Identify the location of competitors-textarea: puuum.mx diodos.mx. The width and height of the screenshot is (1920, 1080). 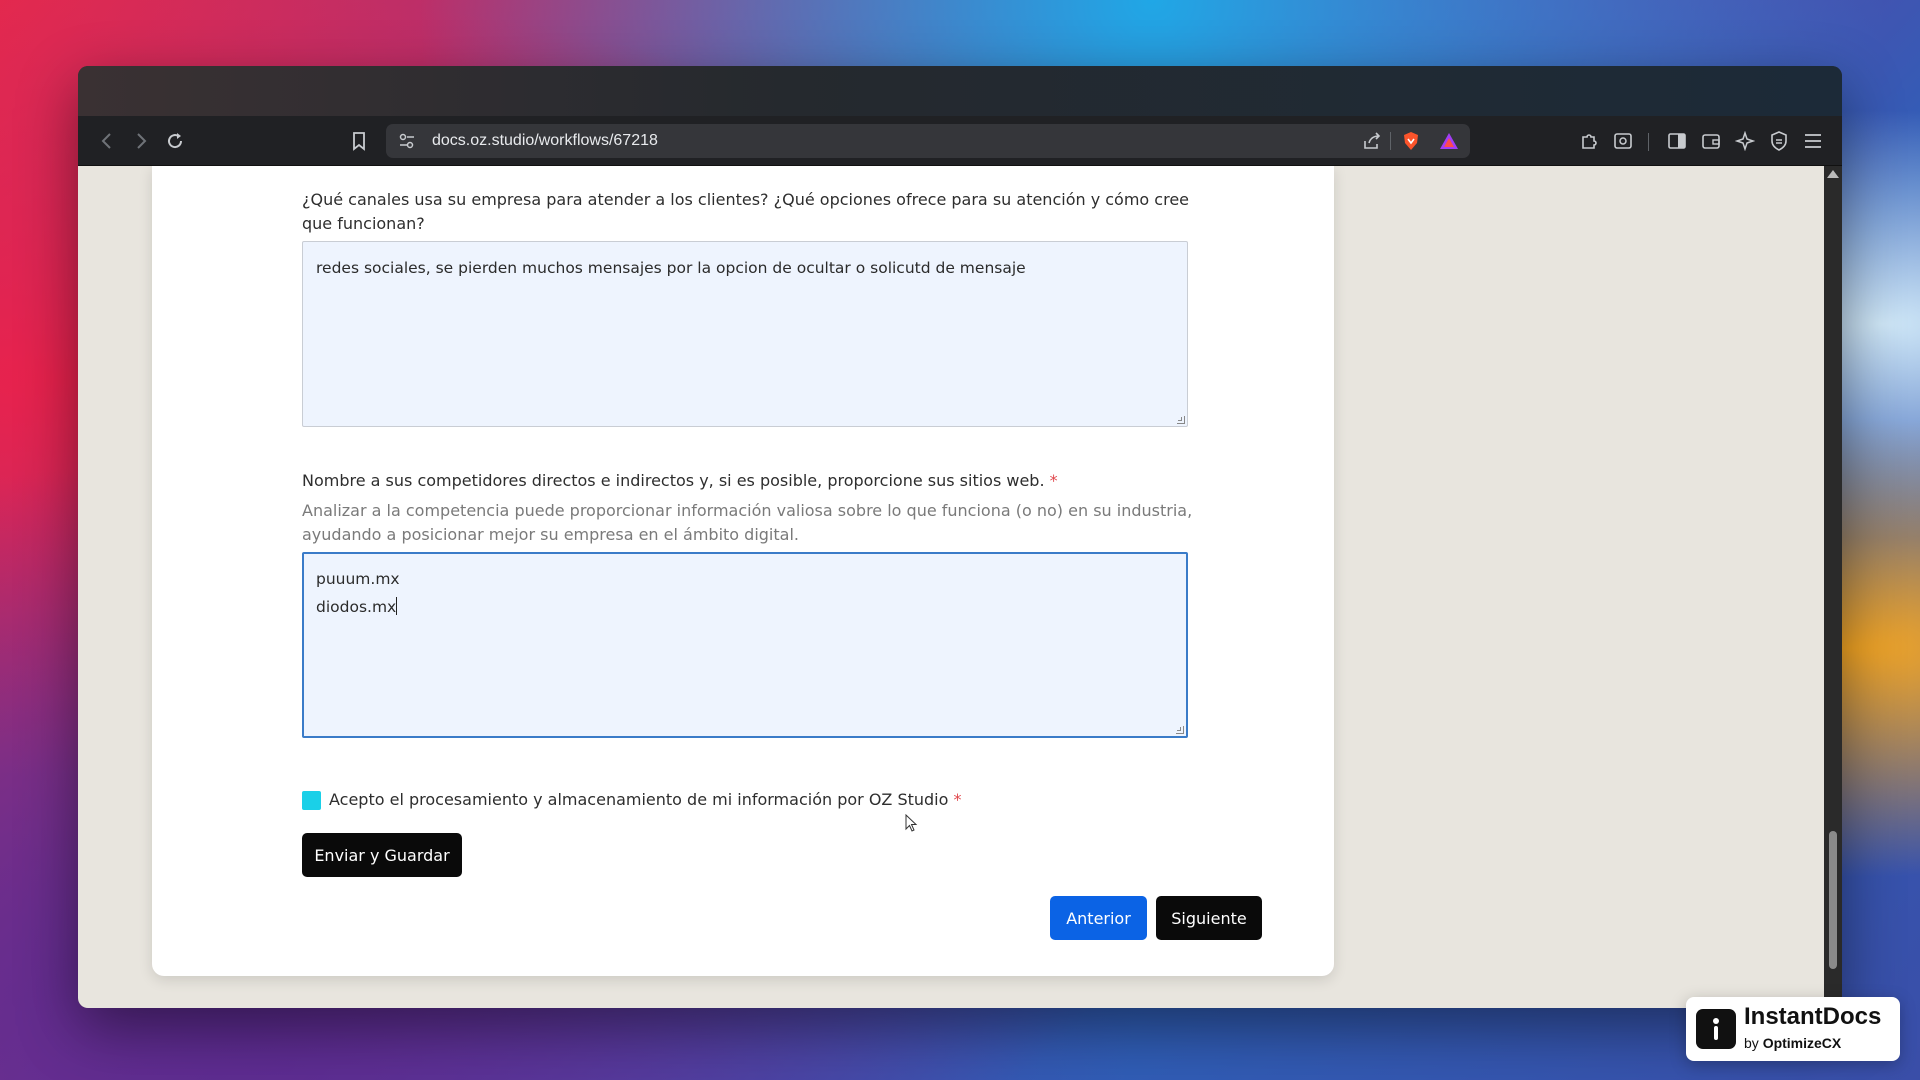
(745, 645).